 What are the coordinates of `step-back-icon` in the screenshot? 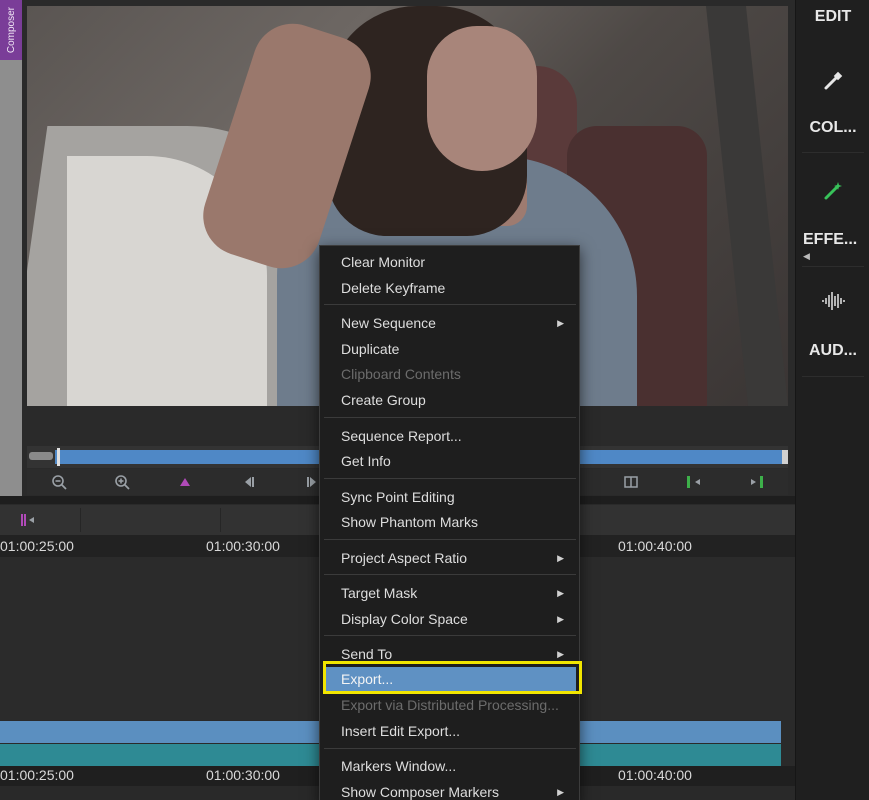 It's located at (249, 482).